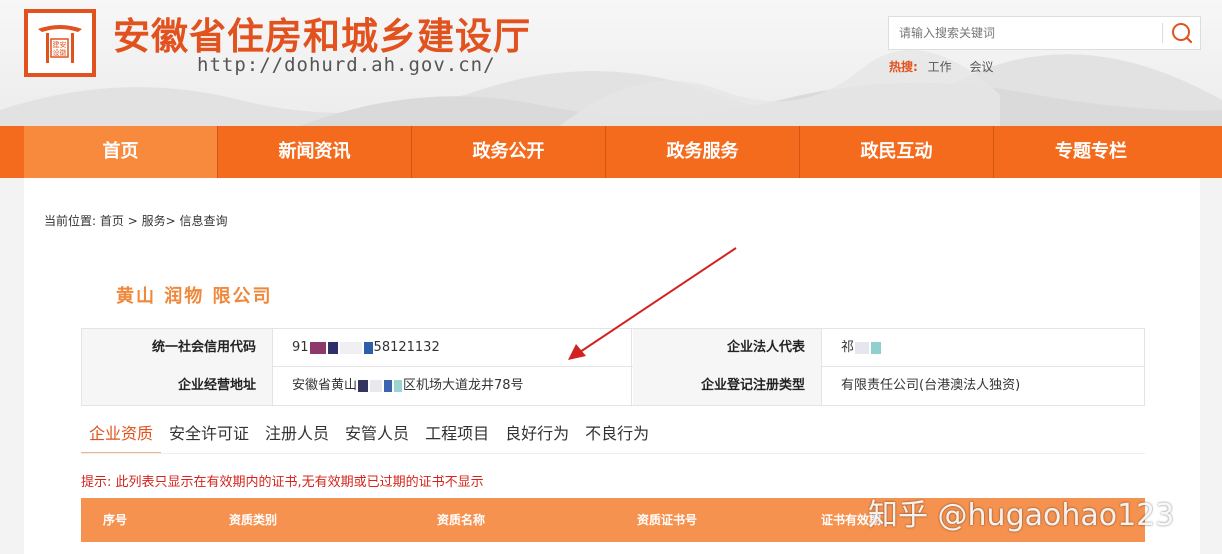  Describe the element at coordinates (203, 221) in the screenshot. I see `breadcrumb-current: 信息查询` at that location.